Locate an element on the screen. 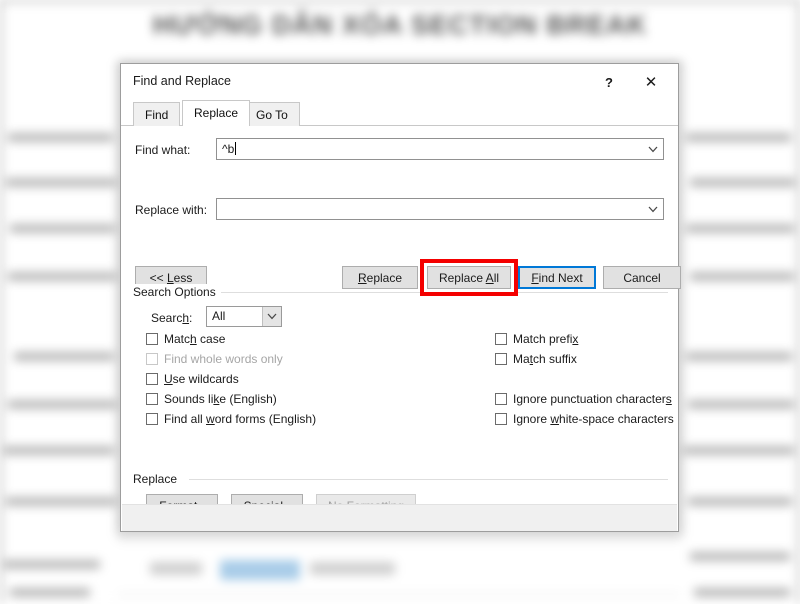 This screenshot has height=604, width=800. checkbox-ignore-punctuation-characters-label: Ignore punctuation characters is located at coordinates (592, 399).